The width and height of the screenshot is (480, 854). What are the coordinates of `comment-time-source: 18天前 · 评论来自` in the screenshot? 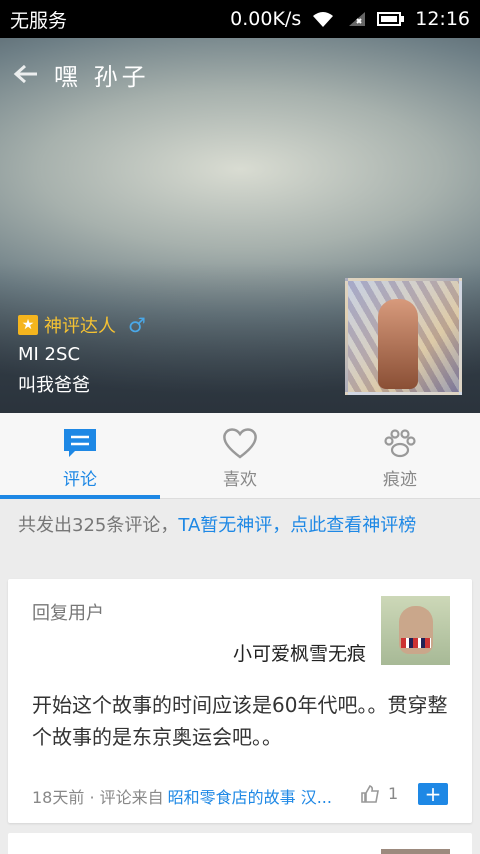 It's located at (98, 797).